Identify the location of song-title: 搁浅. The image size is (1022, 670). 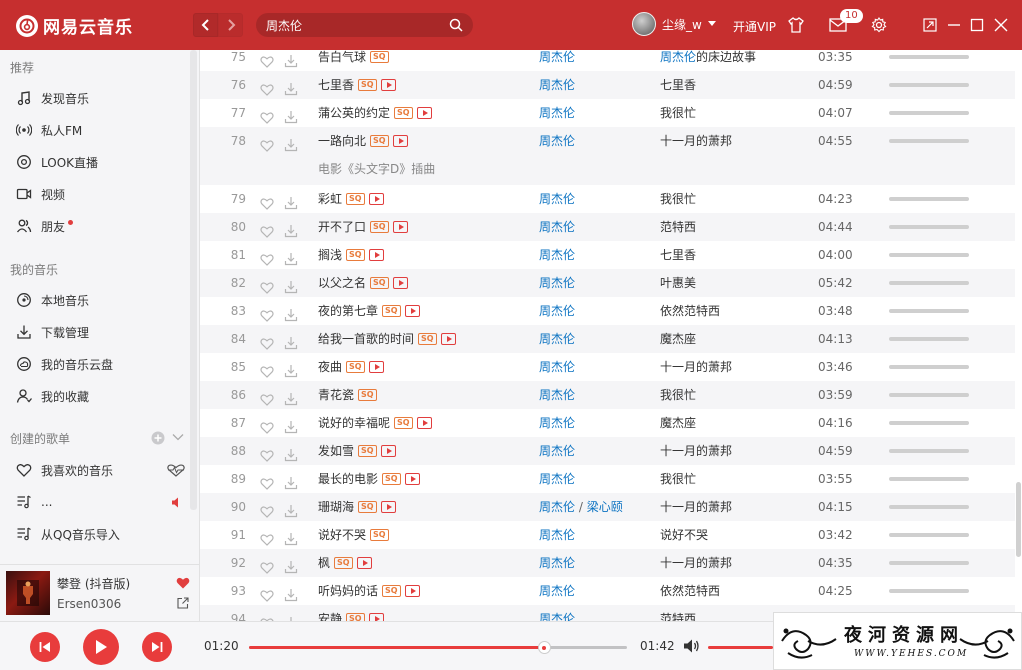
(330, 255).